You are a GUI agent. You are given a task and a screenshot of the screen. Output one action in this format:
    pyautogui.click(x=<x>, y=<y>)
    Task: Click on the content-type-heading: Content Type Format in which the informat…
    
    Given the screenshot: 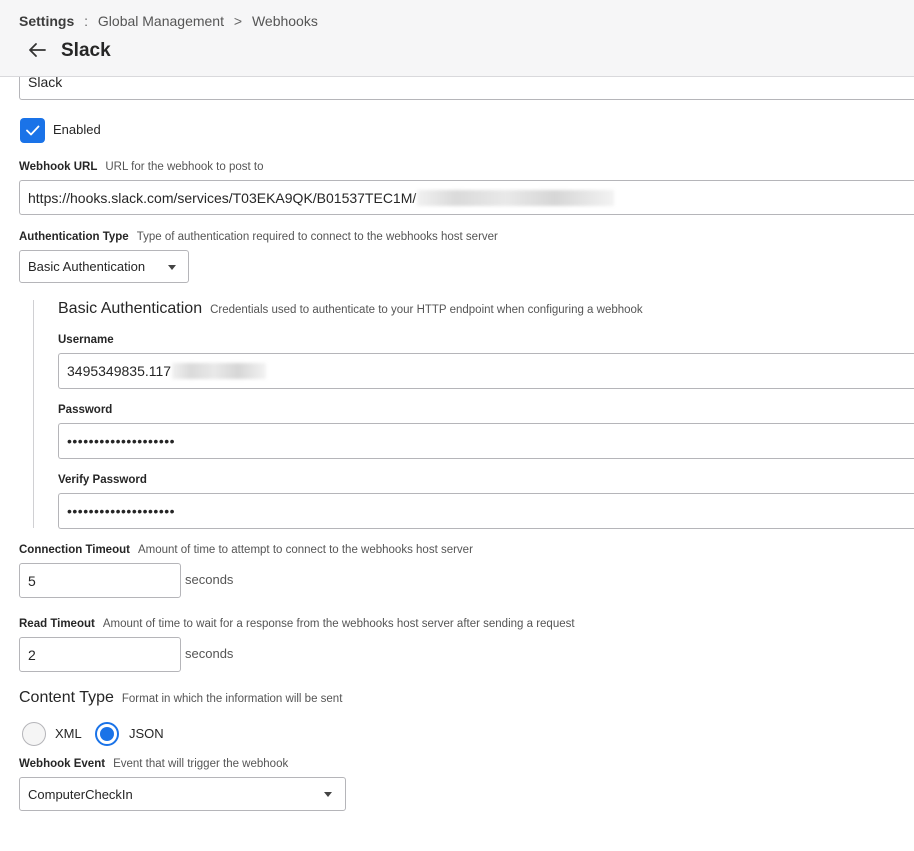 What is the action you would take?
    pyautogui.click(x=180, y=698)
    